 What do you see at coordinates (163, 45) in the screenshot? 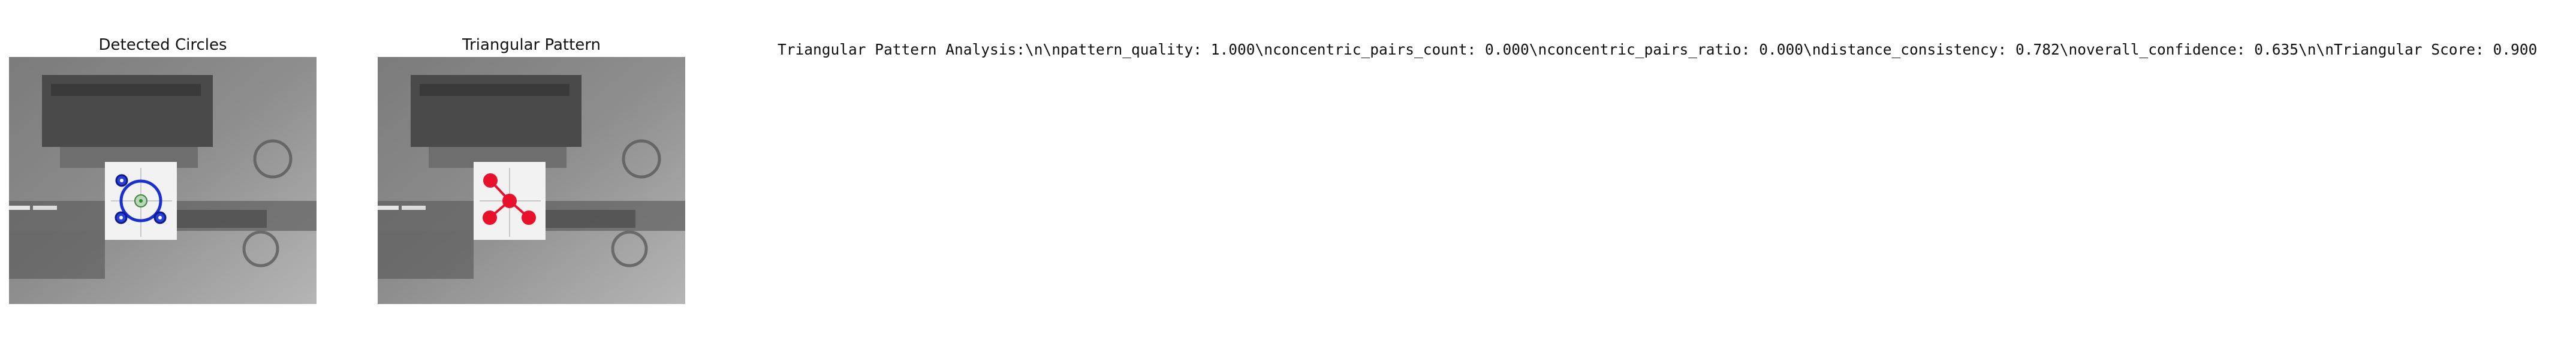
I see `detected-circles-title: Detected Circles` at bounding box center [163, 45].